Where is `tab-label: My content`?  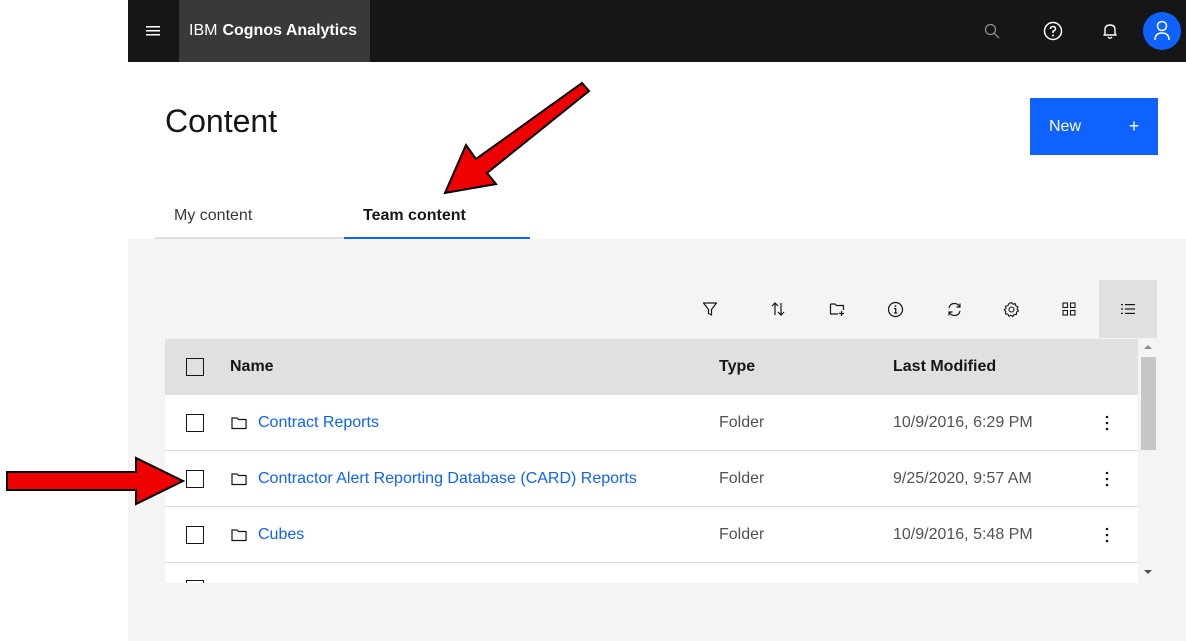 tab-label: My content is located at coordinates (213, 215).